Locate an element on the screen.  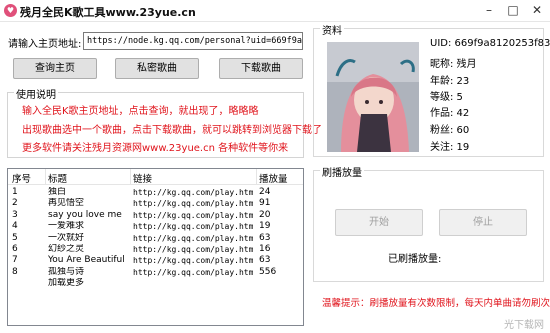
cell-no: 6 is located at coordinates (15, 249).